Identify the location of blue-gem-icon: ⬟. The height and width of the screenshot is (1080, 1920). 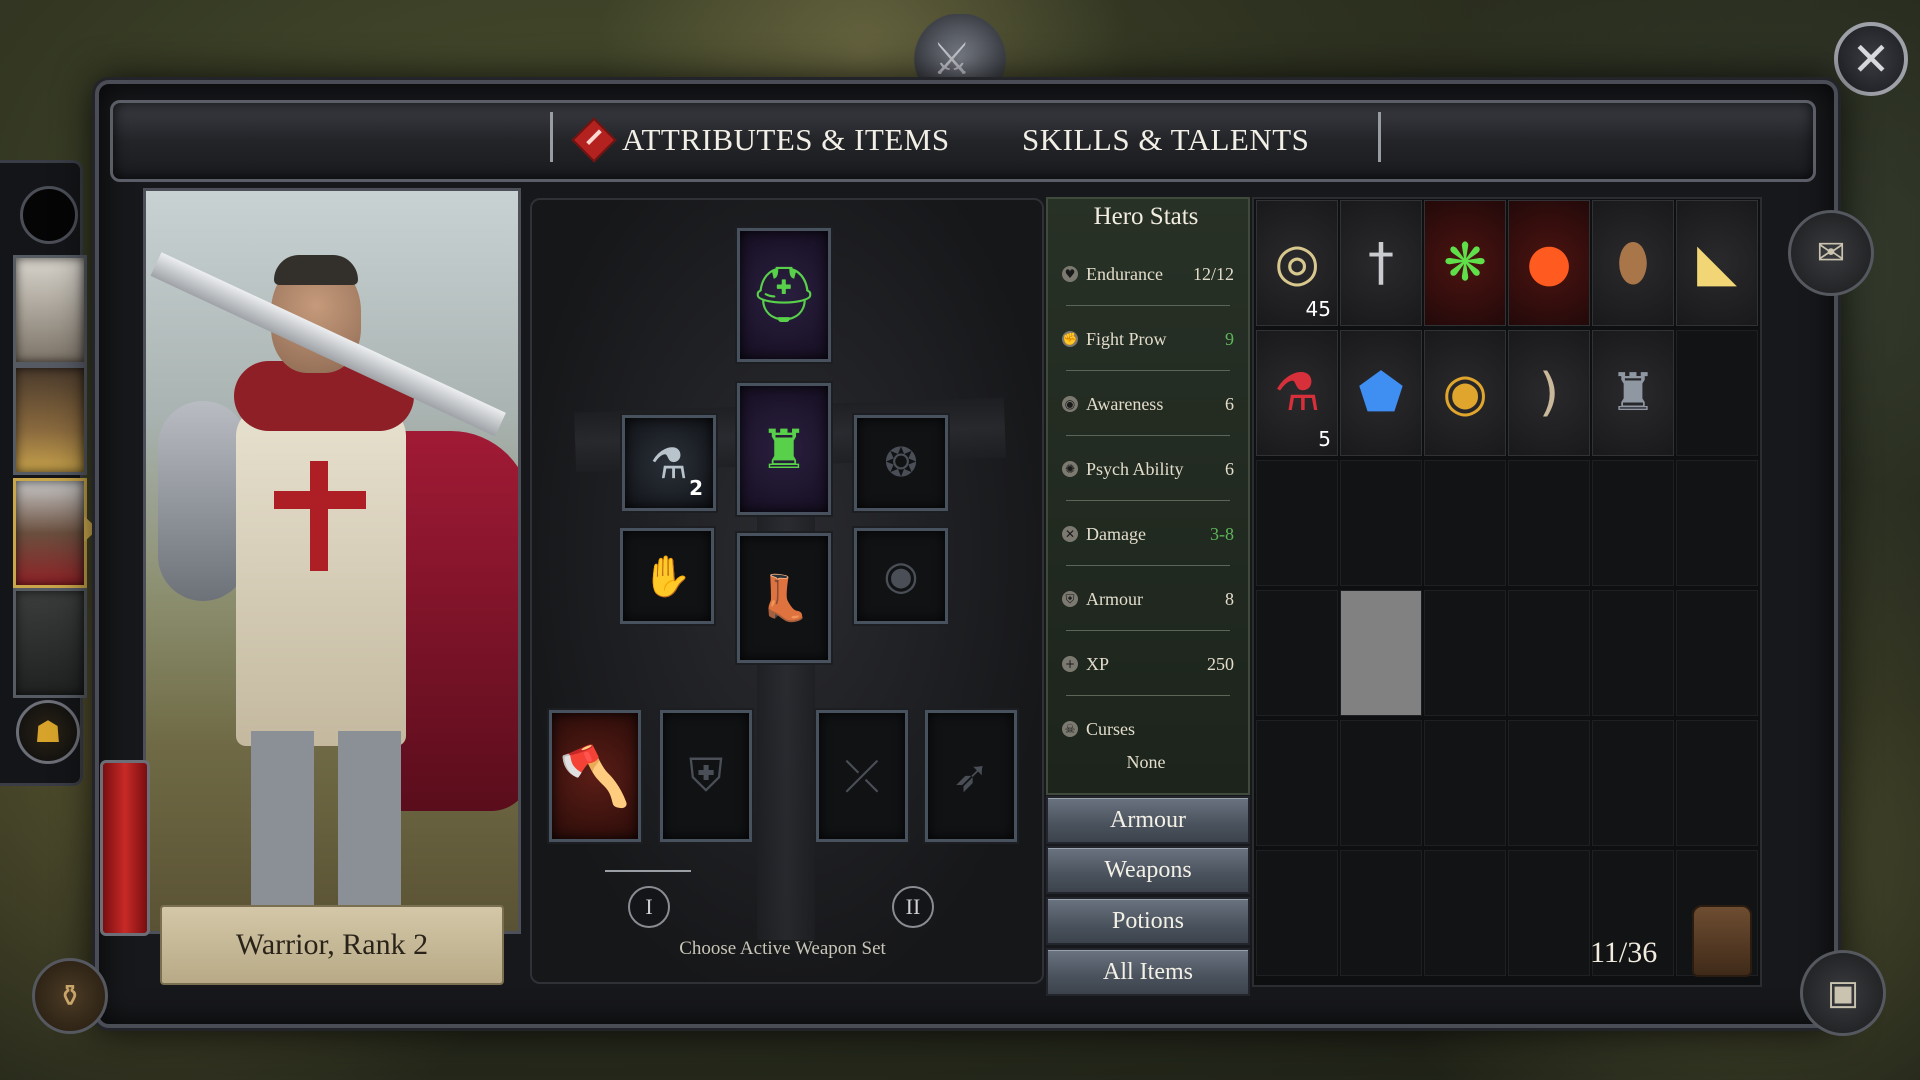
(1381, 393).